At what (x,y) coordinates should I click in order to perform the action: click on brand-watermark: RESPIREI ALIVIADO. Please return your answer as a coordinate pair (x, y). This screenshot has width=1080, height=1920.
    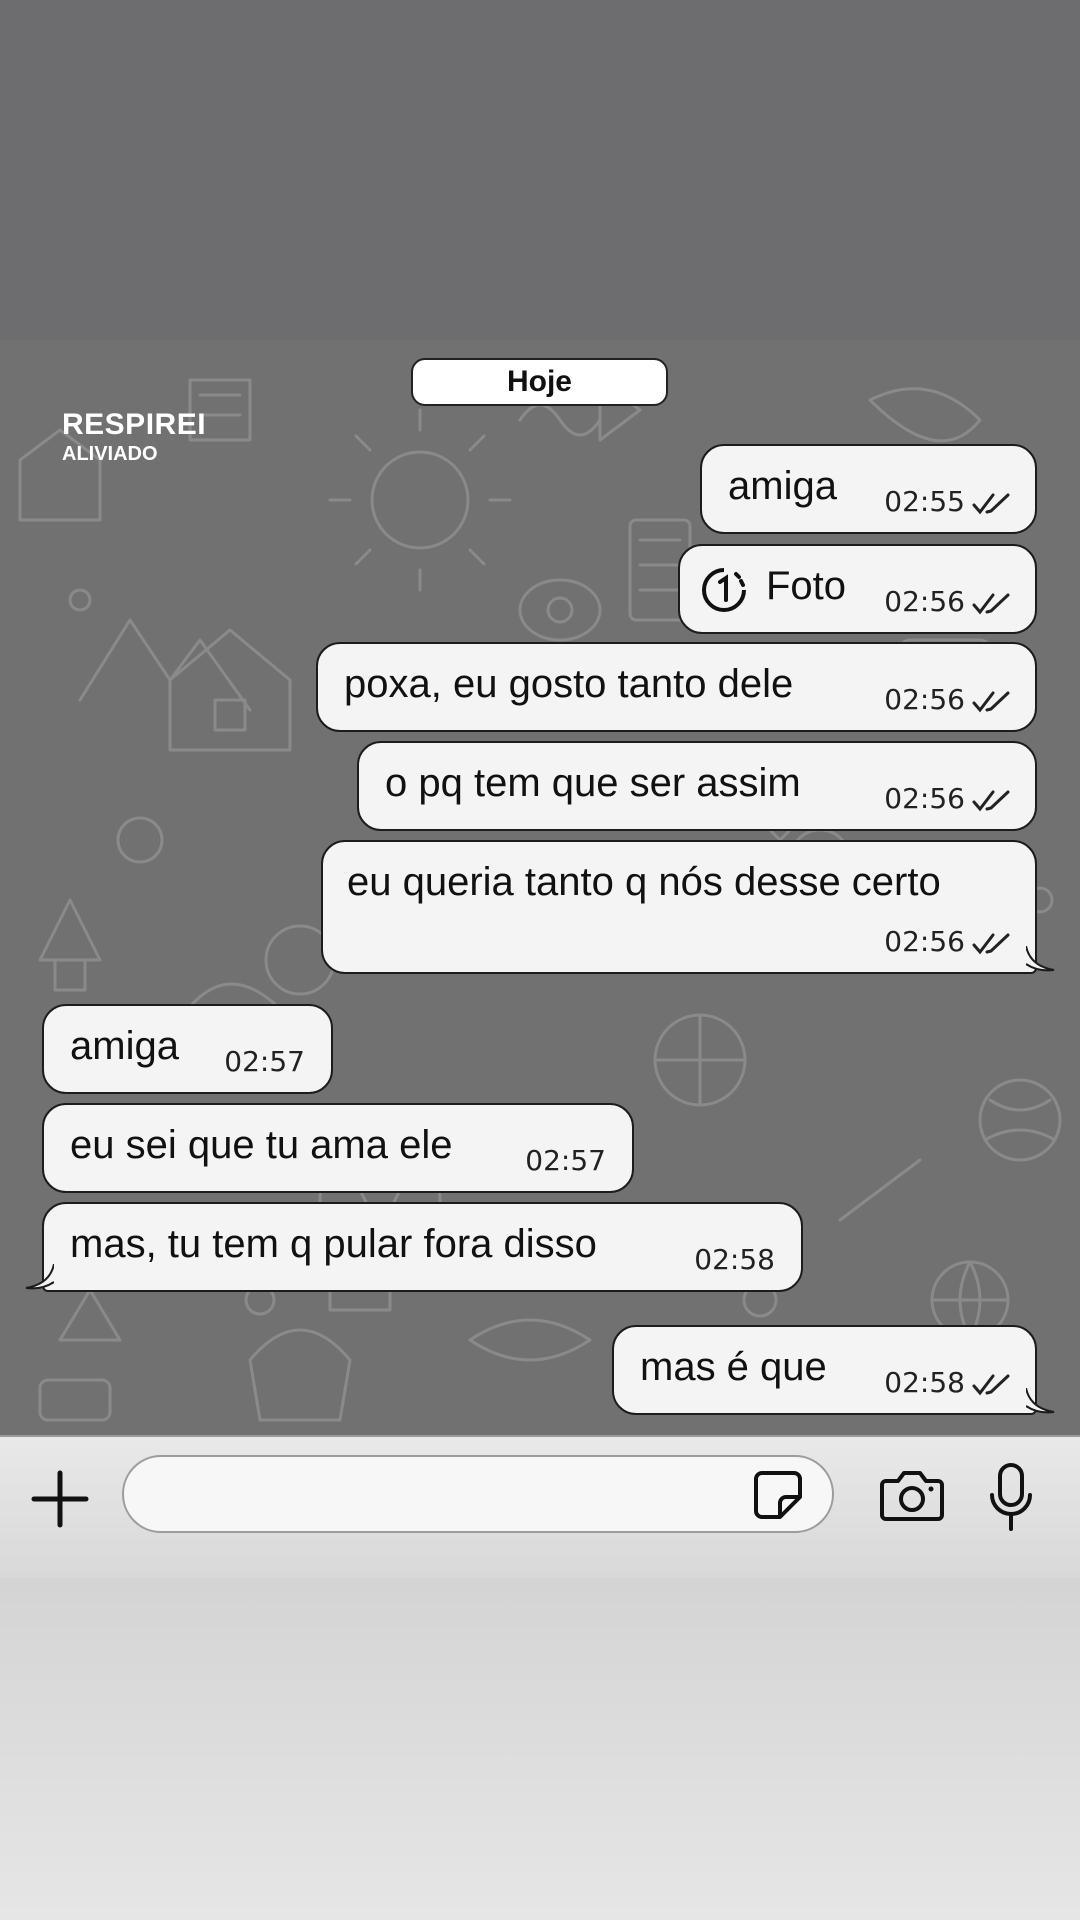
    Looking at the image, I should click on (134, 436).